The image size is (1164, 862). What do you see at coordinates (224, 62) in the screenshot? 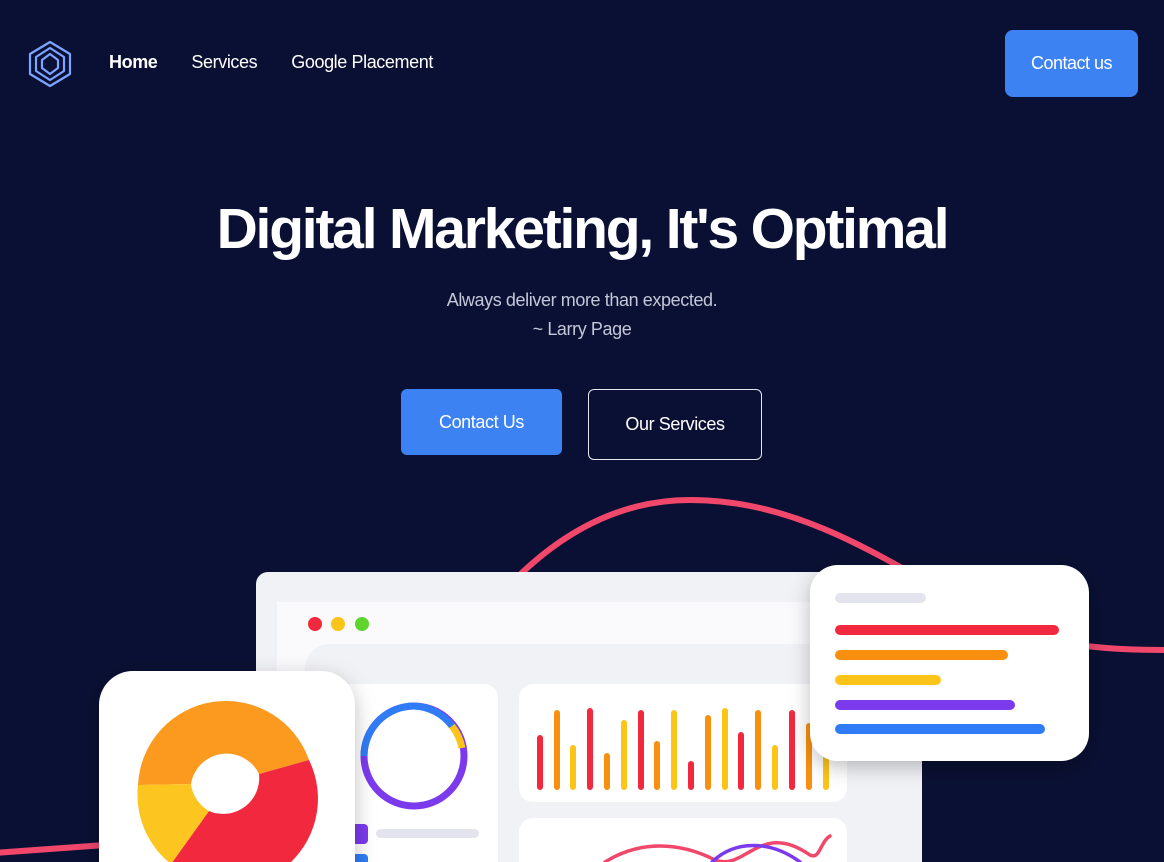
I see `nav-services: Services` at bounding box center [224, 62].